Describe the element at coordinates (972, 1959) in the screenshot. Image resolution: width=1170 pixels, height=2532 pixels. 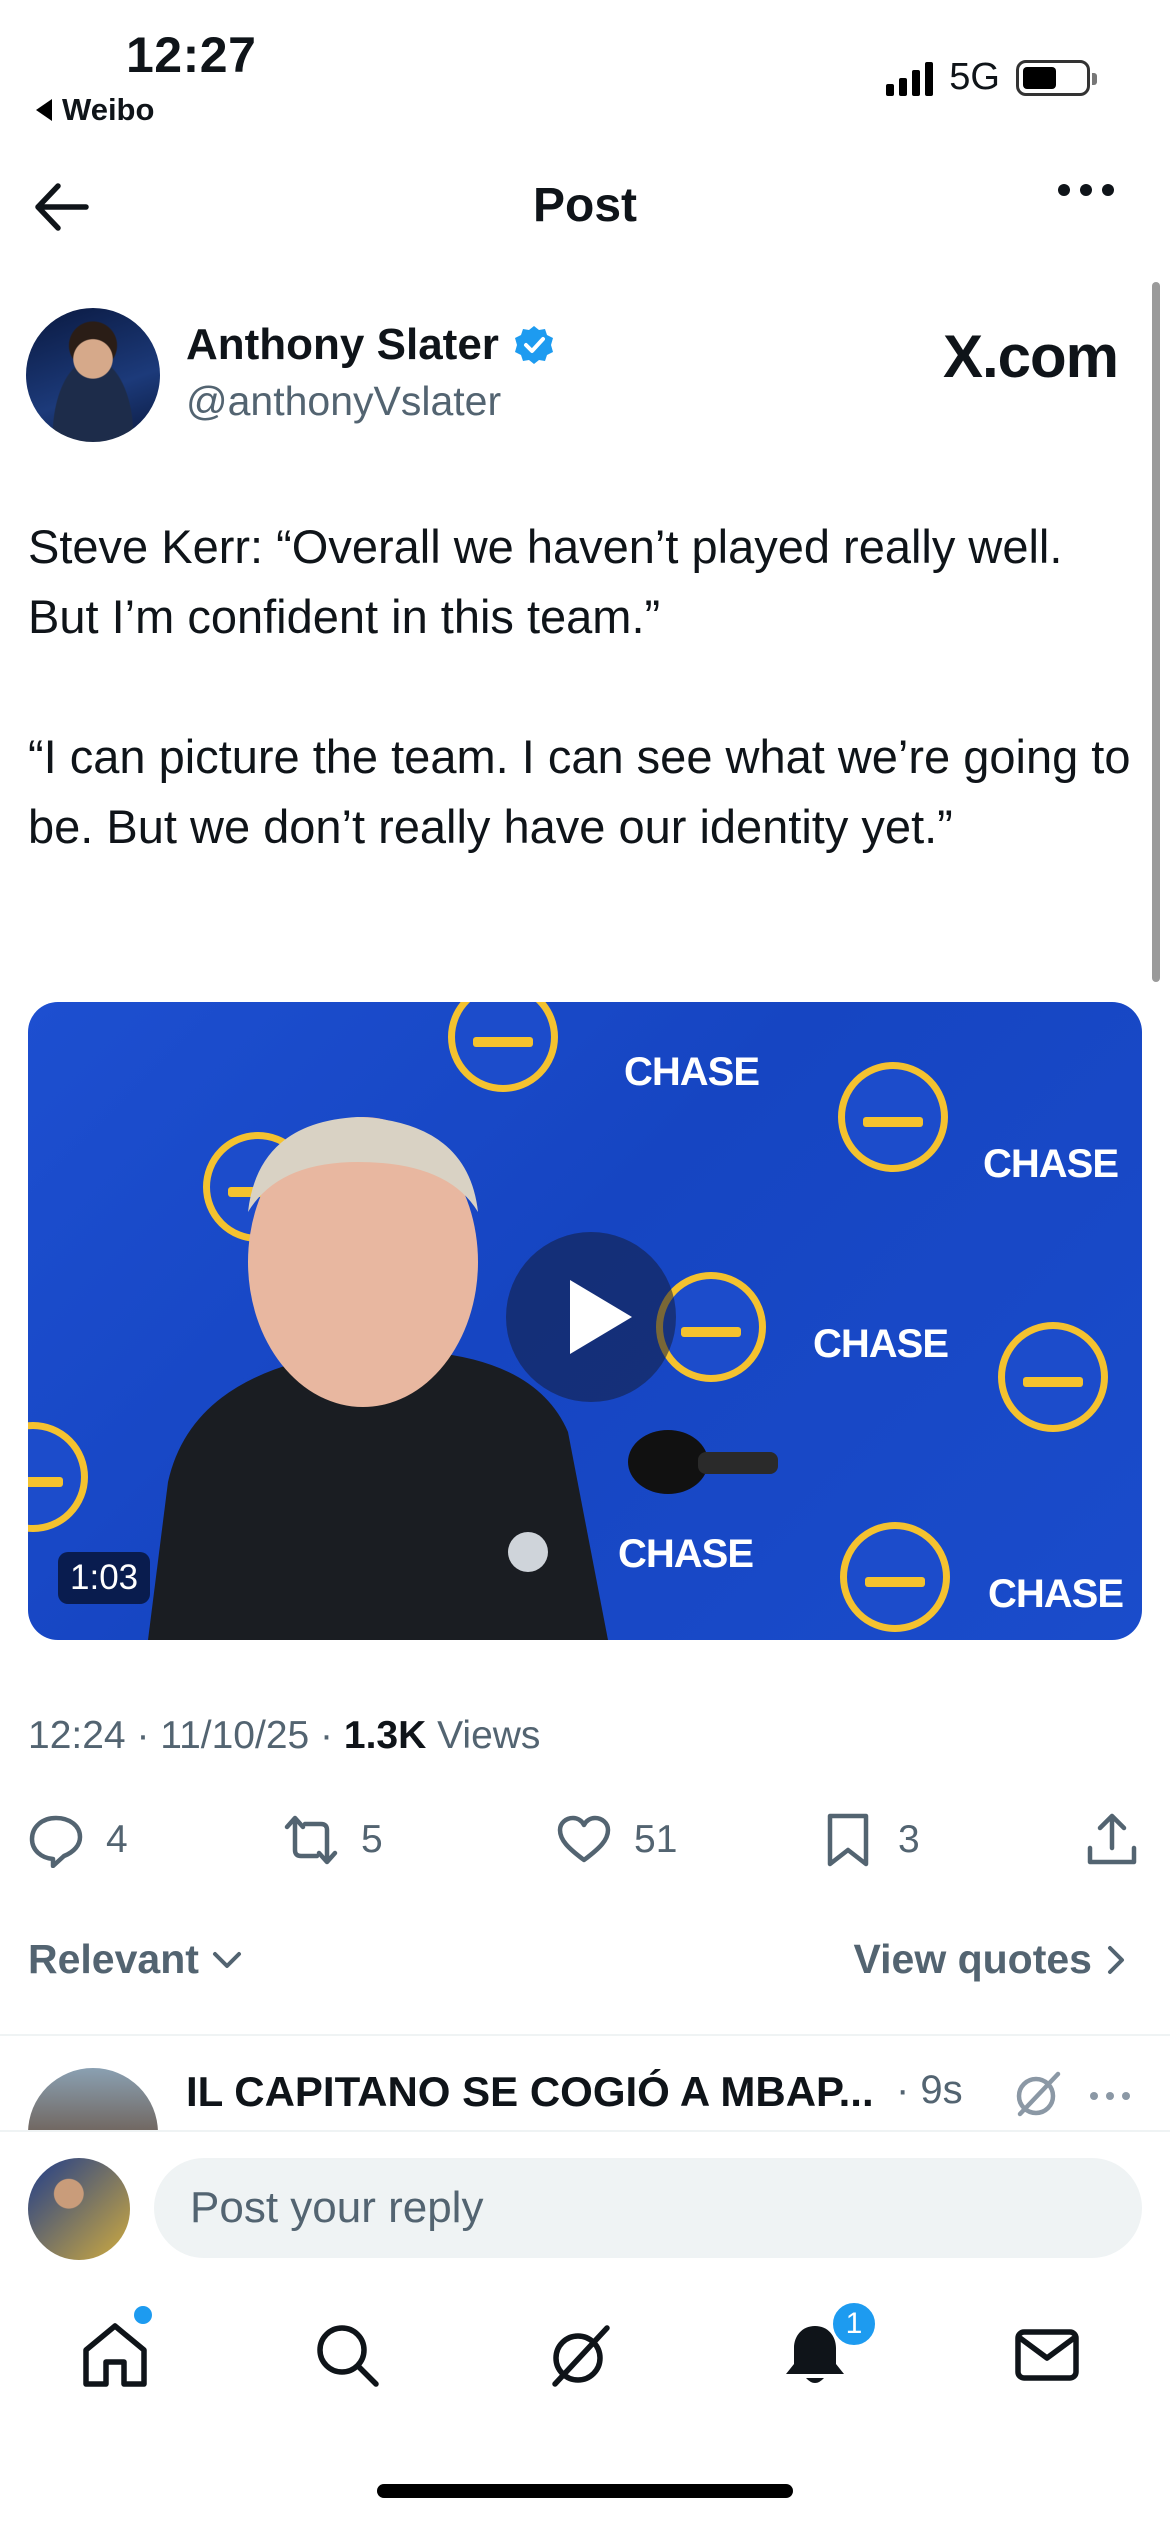
I see `view-quotes-label: View quotes` at that location.